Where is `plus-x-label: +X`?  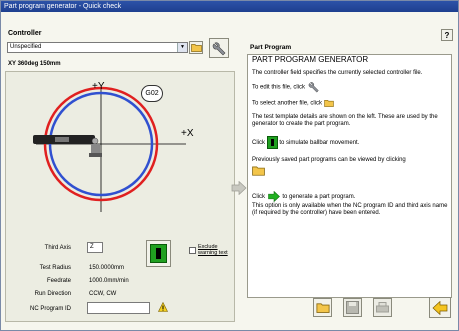 plus-x-label: +X is located at coordinates (187, 133).